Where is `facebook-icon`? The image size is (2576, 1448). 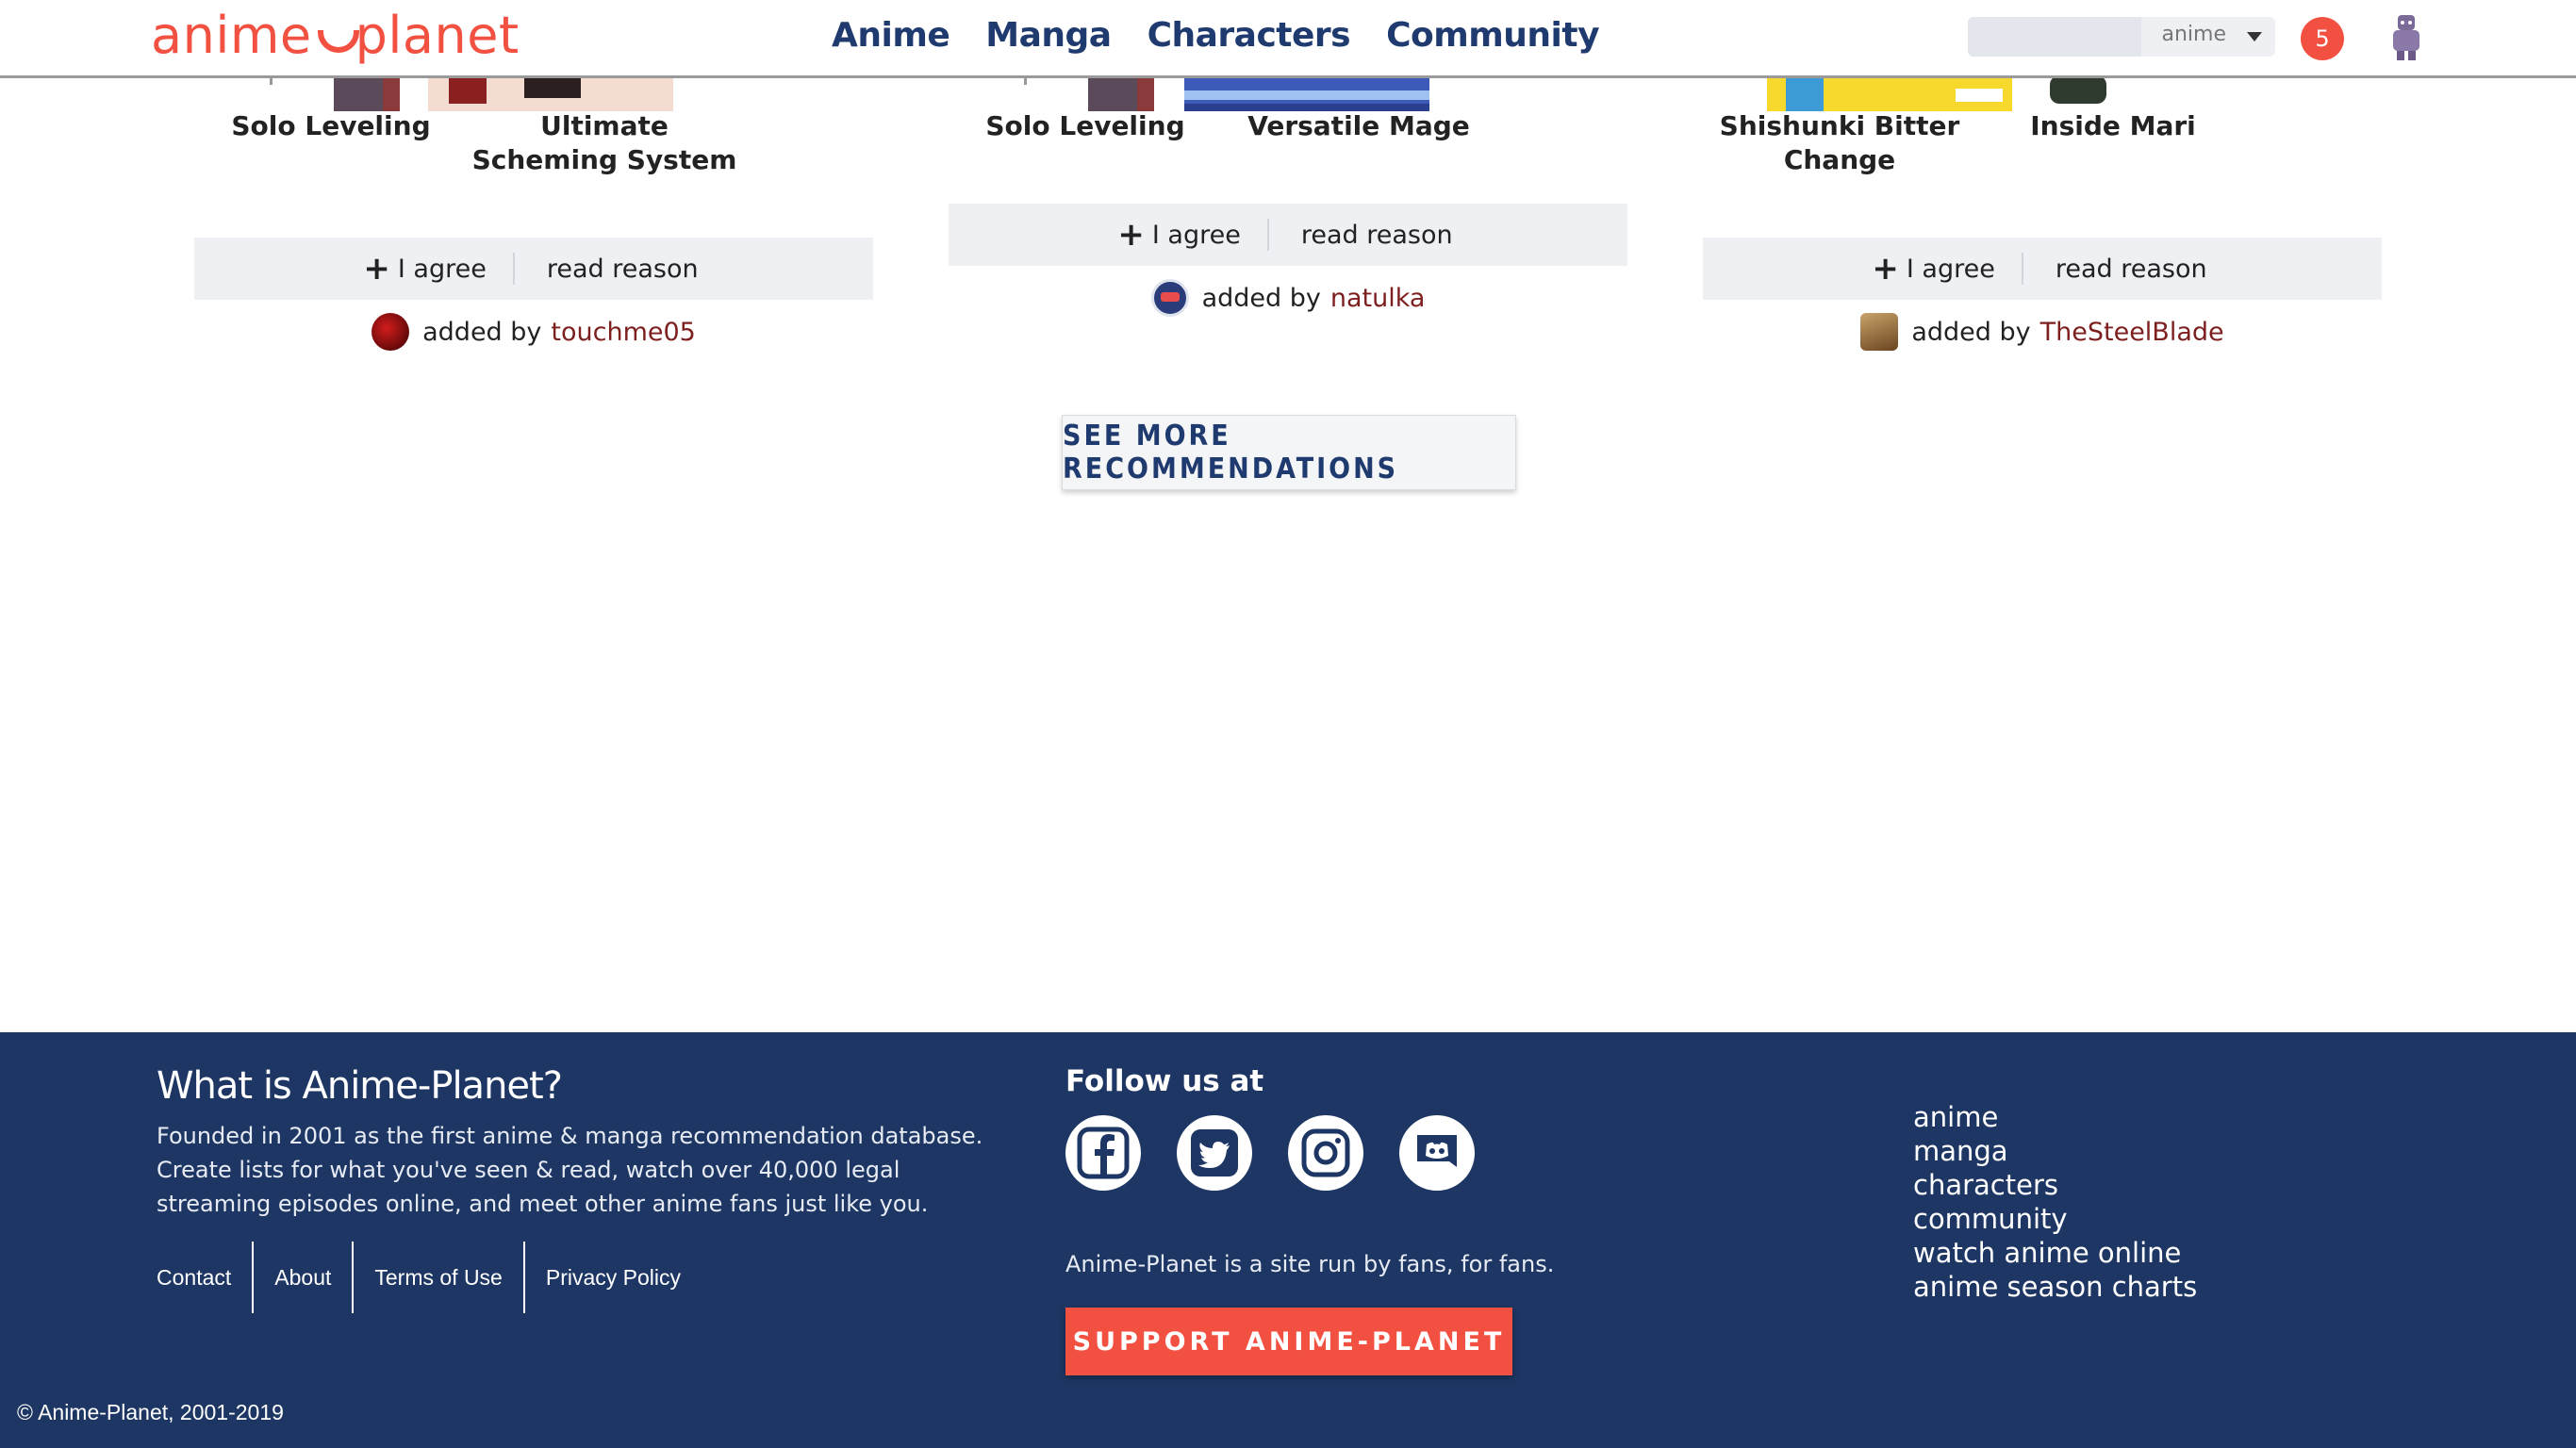 facebook-icon is located at coordinates (1103, 1153).